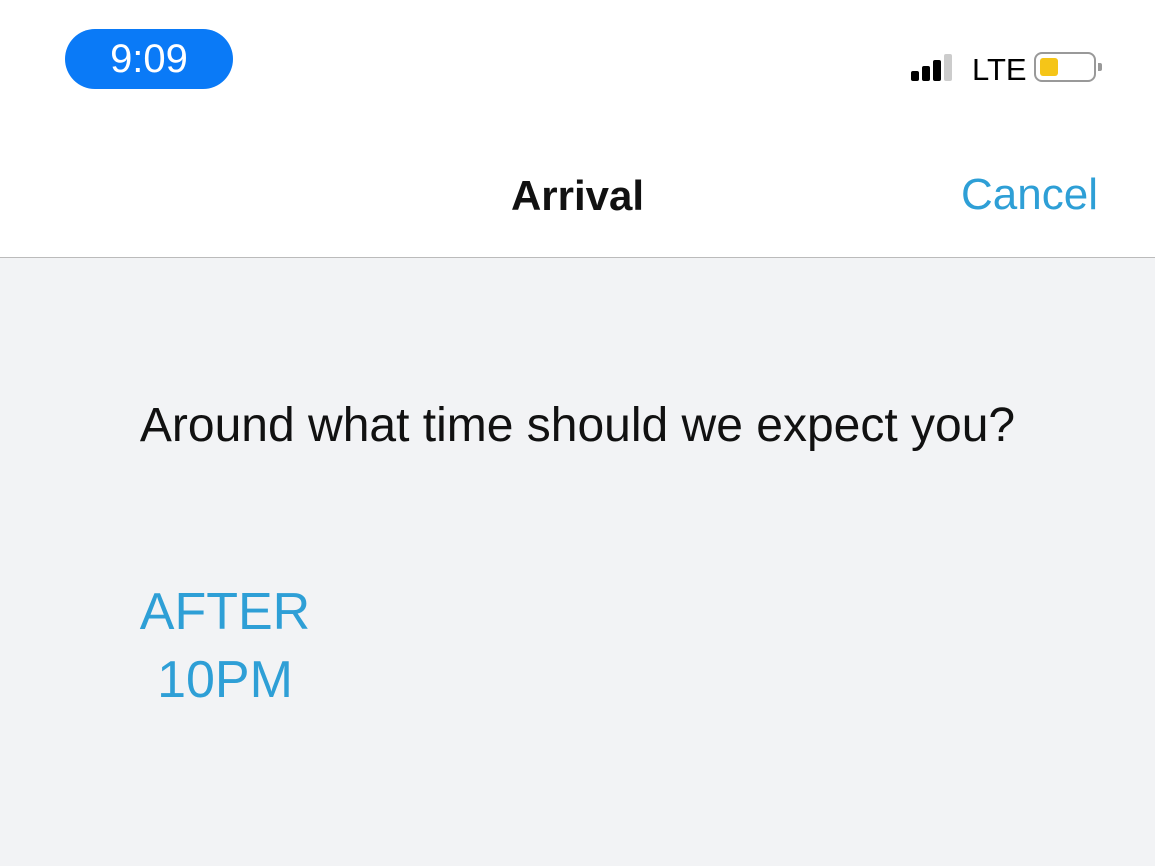 This screenshot has height=866, width=1155. Describe the element at coordinates (577, 425) in the screenshot. I see `question-text: Around what time should we expect you?` at that location.